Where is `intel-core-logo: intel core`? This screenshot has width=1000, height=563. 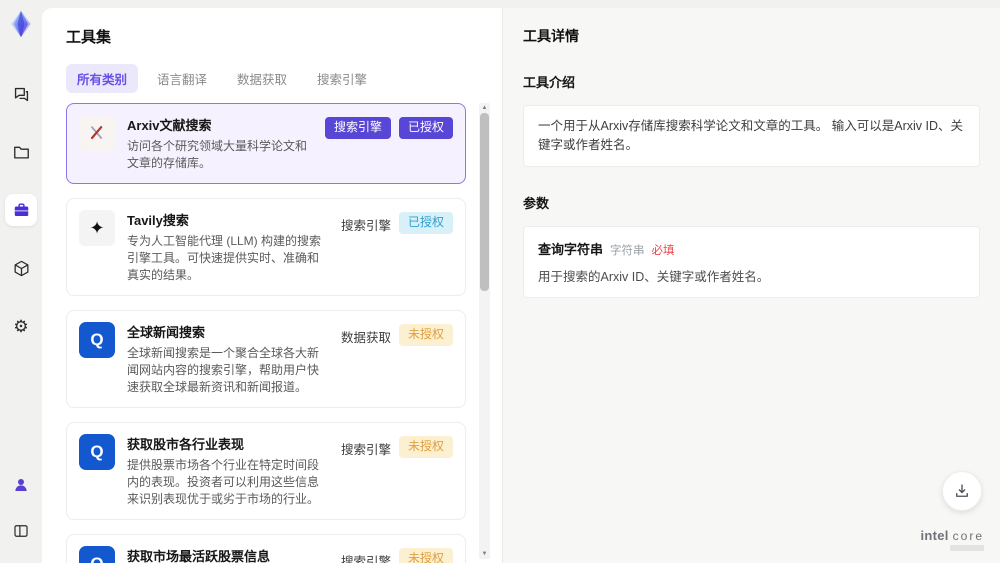
intel-core-logo: intel core is located at coordinates (952, 539).